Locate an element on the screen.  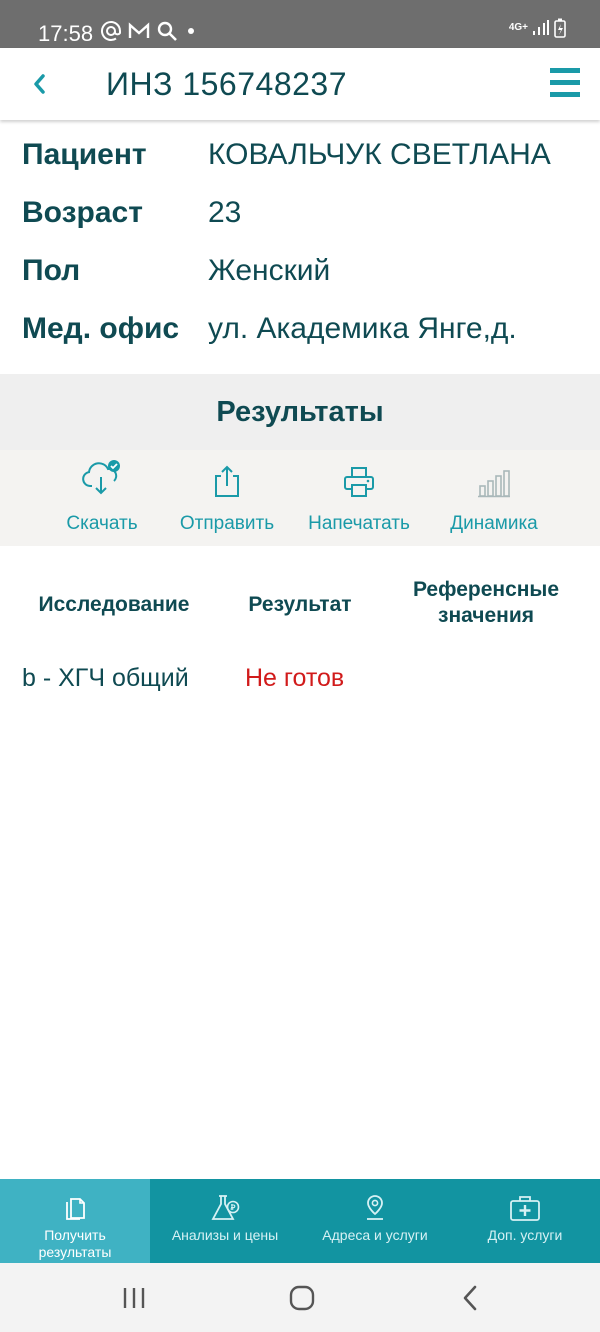
info-row-age: Возраст 23 is located at coordinates (300, 225).